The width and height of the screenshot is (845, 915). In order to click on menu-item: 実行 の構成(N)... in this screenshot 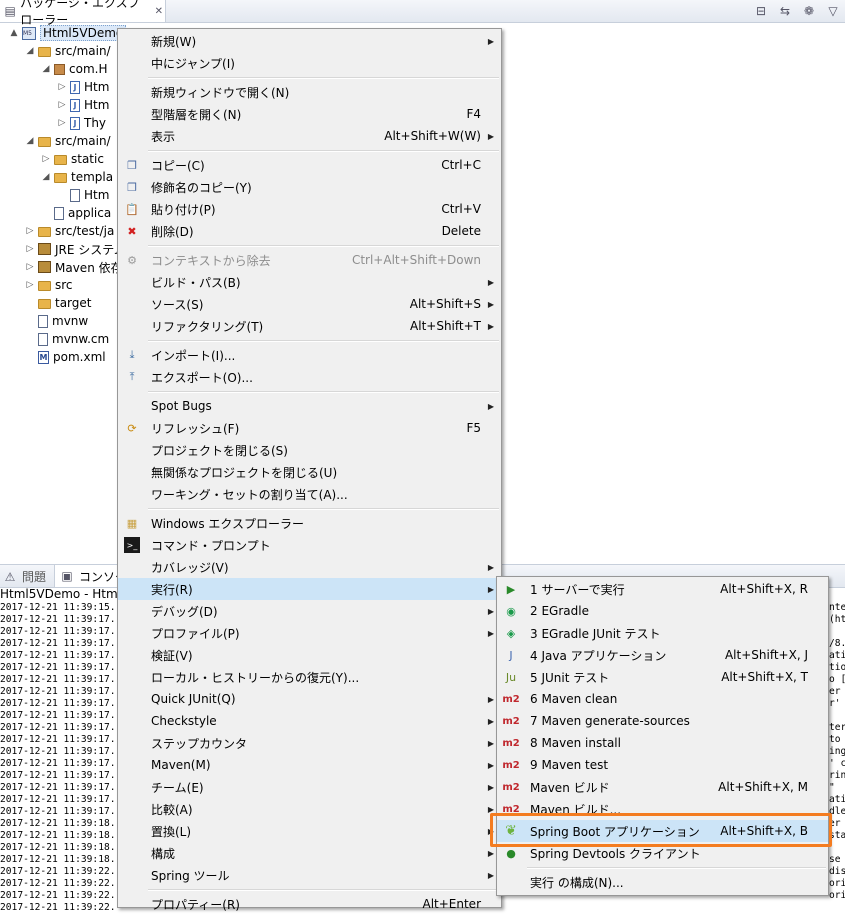, I will do `click(662, 882)`.